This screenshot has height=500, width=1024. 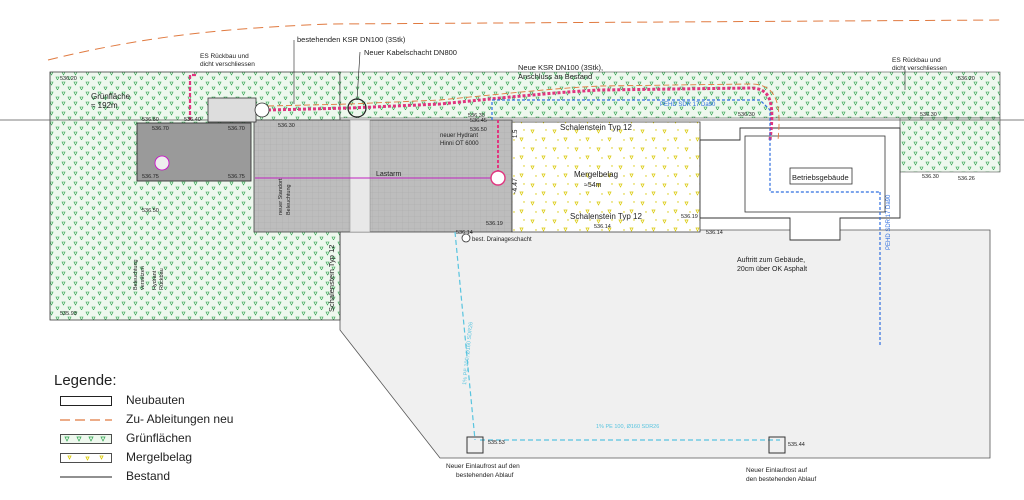 What do you see at coordinates (162, 163) in the screenshot?
I see `left-building-circle` at bounding box center [162, 163].